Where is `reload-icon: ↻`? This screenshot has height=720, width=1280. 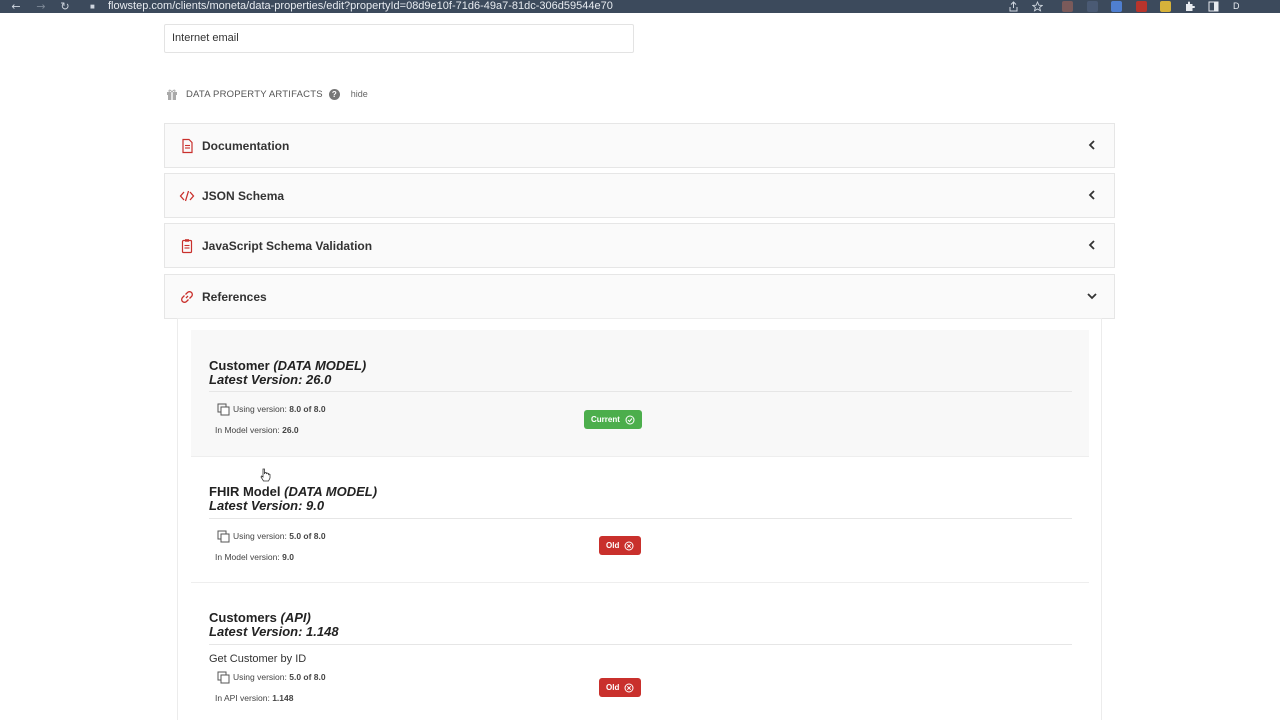
reload-icon: ↻ is located at coordinates (65, 6).